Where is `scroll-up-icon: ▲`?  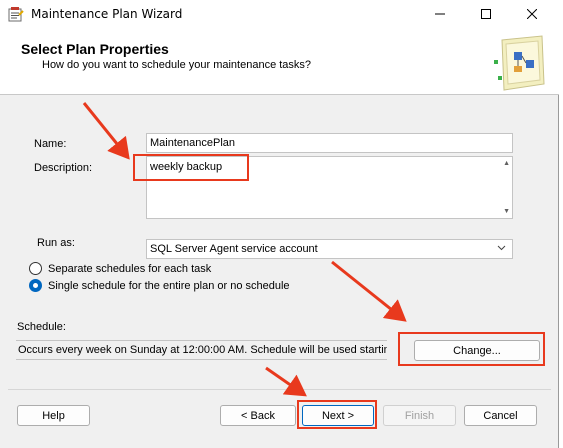 scroll-up-icon: ▲ is located at coordinates (506, 163).